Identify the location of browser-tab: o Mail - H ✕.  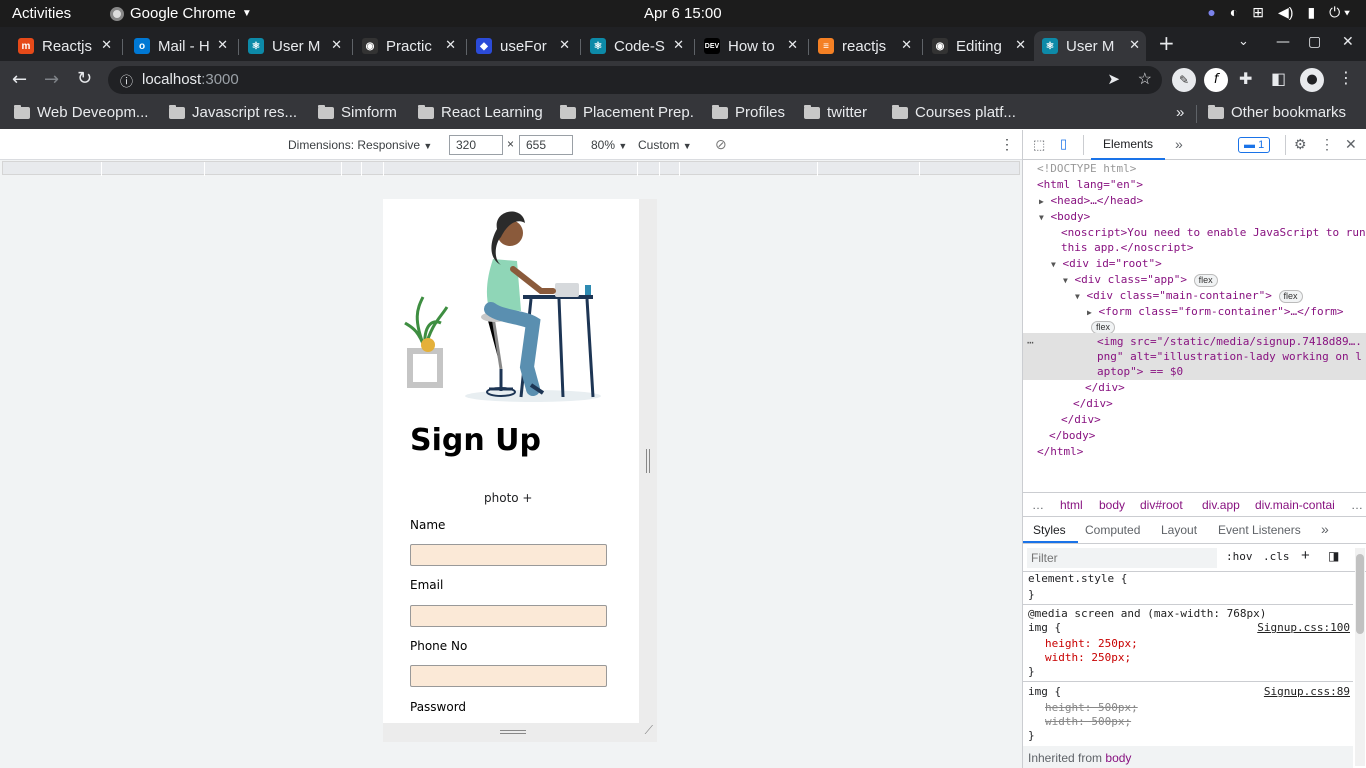
(184, 46).